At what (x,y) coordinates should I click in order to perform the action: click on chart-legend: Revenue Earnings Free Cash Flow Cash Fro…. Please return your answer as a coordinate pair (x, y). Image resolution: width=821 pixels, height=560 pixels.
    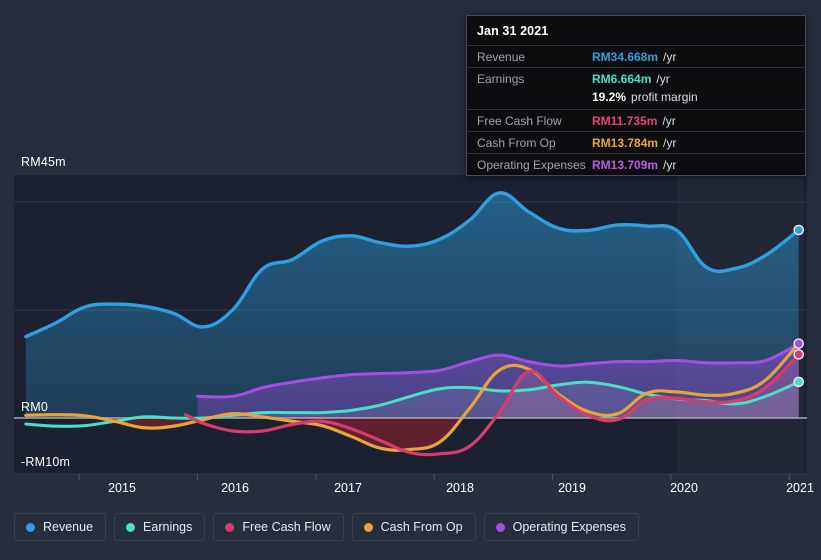
    Looking at the image, I should click on (326, 527).